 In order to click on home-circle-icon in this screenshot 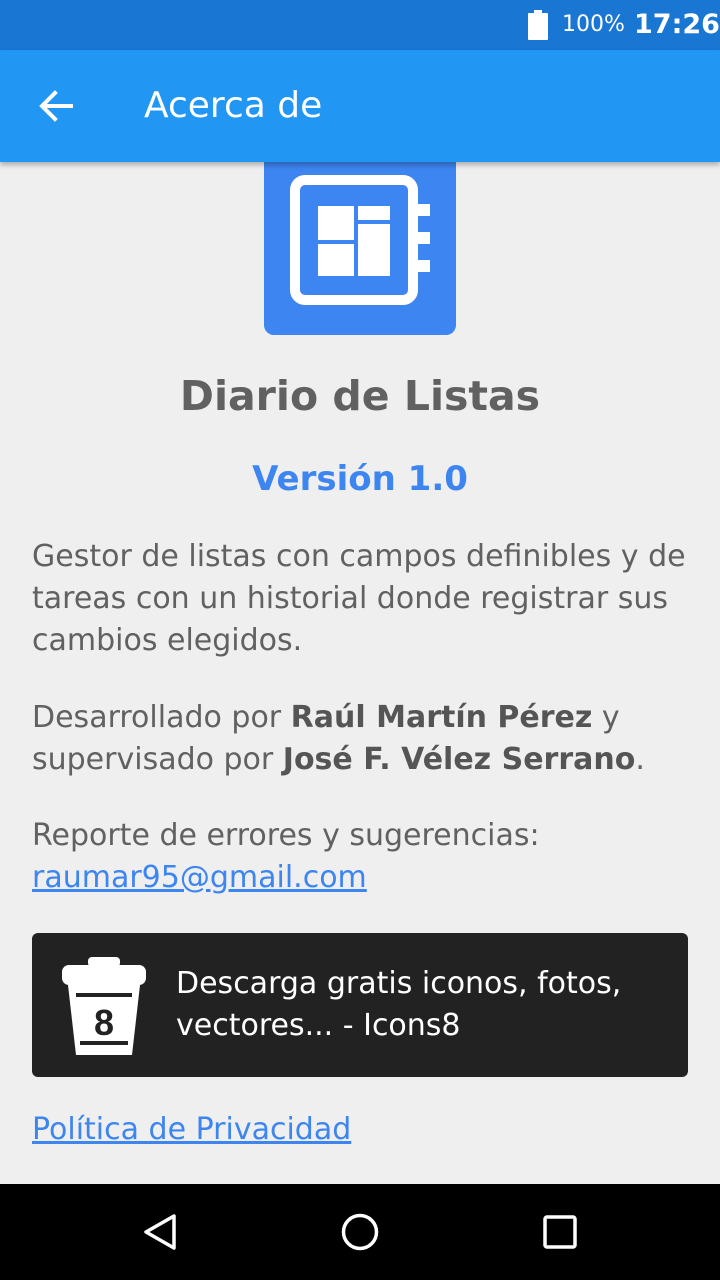, I will do `click(360, 1232)`.